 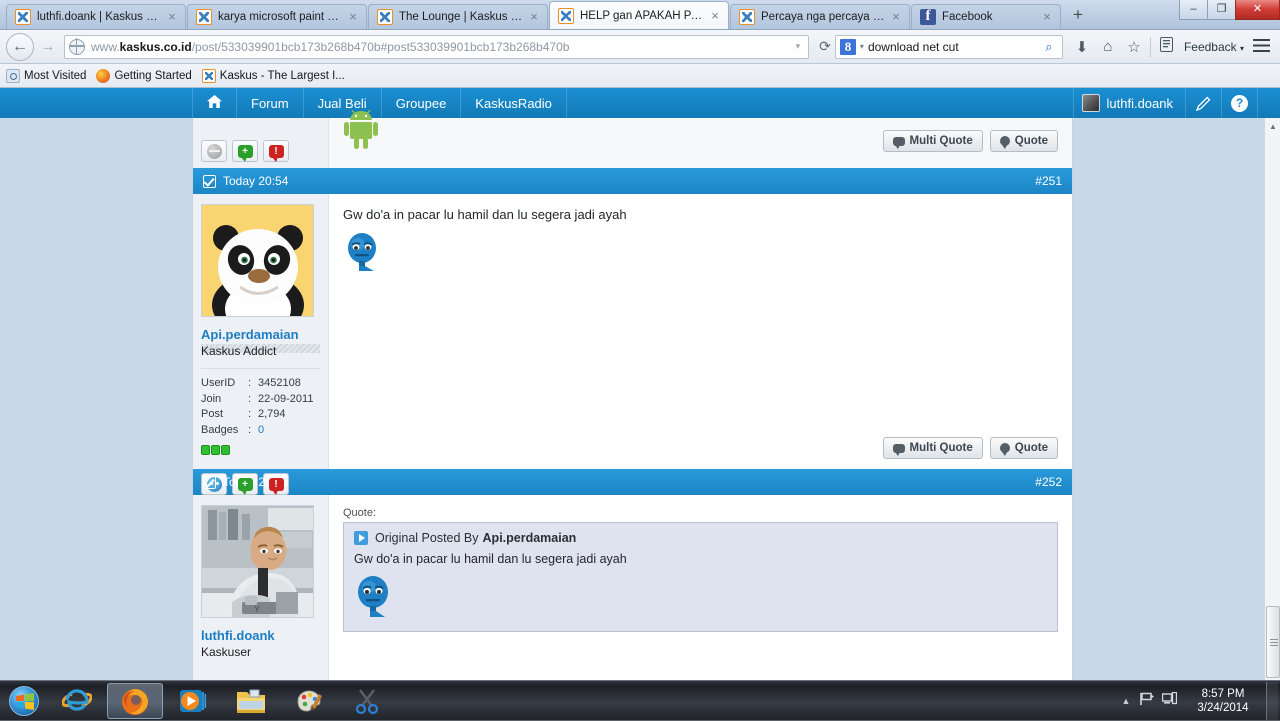 I want to click on search-bar: 8 ▾ download net cut ⌕, so click(x=948, y=46).